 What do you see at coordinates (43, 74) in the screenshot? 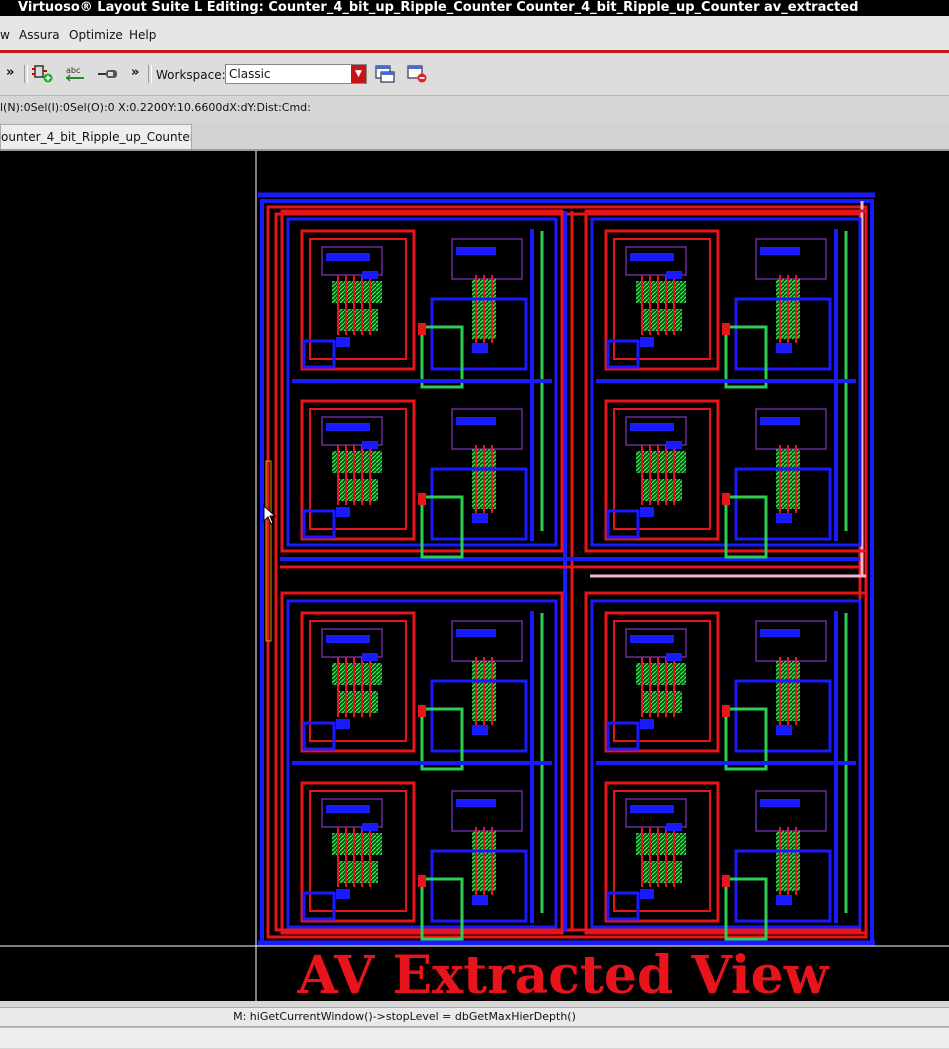
I see `create-instance-icon` at bounding box center [43, 74].